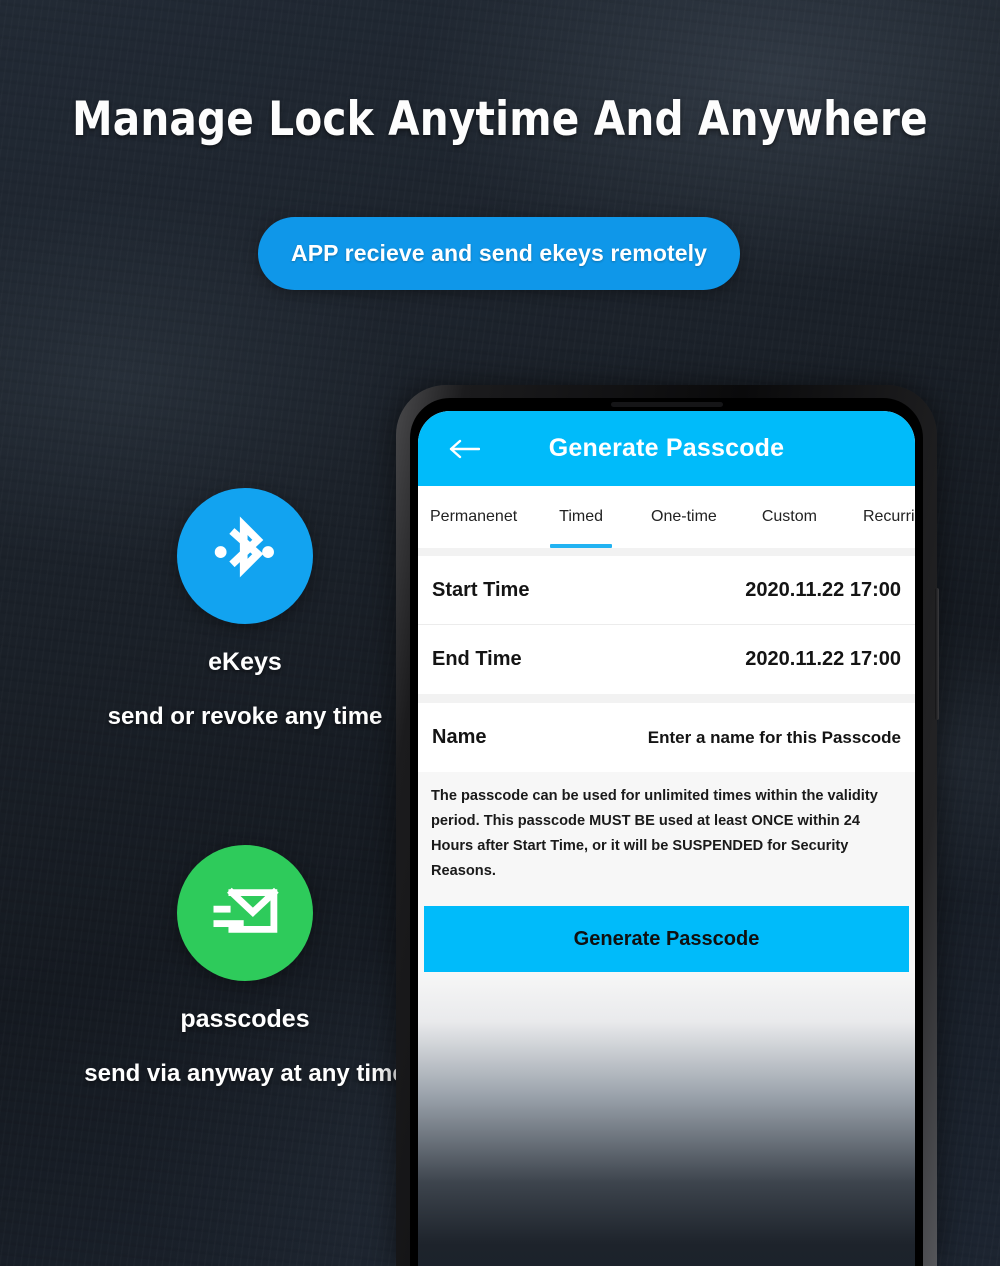  What do you see at coordinates (774, 738) in the screenshot?
I see `name-input-placeholder: Enter a name for this Passcode` at bounding box center [774, 738].